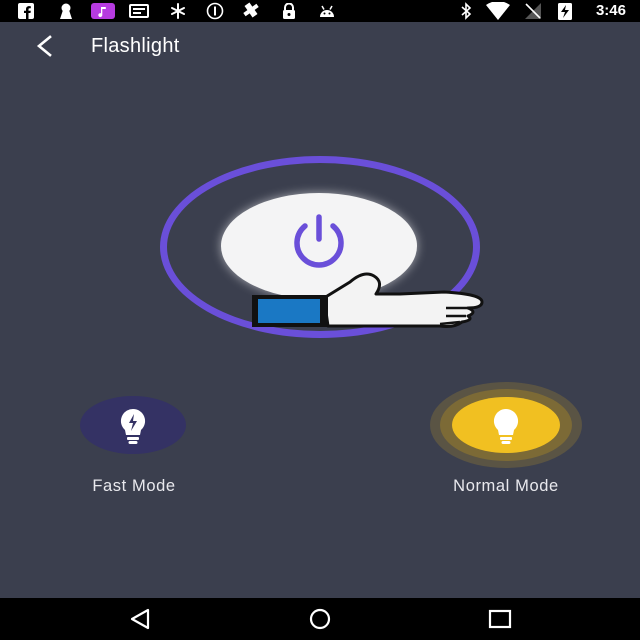  Describe the element at coordinates (178, 11) in the screenshot. I see `fan-icon` at that location.